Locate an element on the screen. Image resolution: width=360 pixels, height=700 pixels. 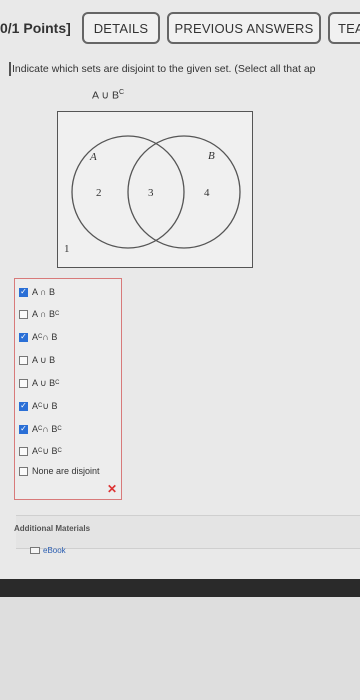
region-1-label: 1 is located at coordinates (67, 249).